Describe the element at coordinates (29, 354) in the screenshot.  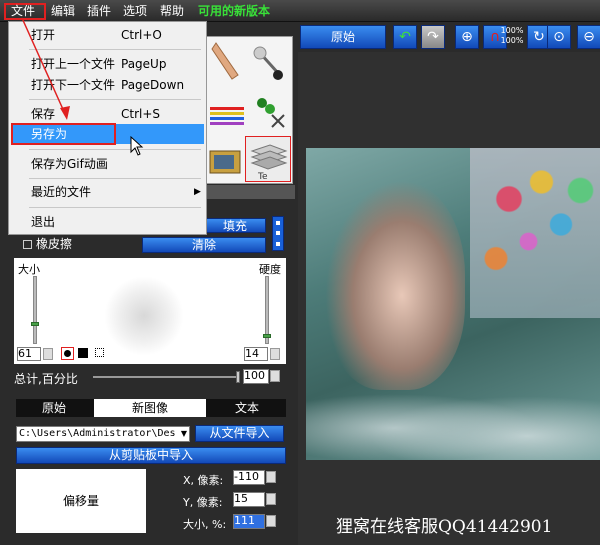
I see `size-value-input: 61` at that location.